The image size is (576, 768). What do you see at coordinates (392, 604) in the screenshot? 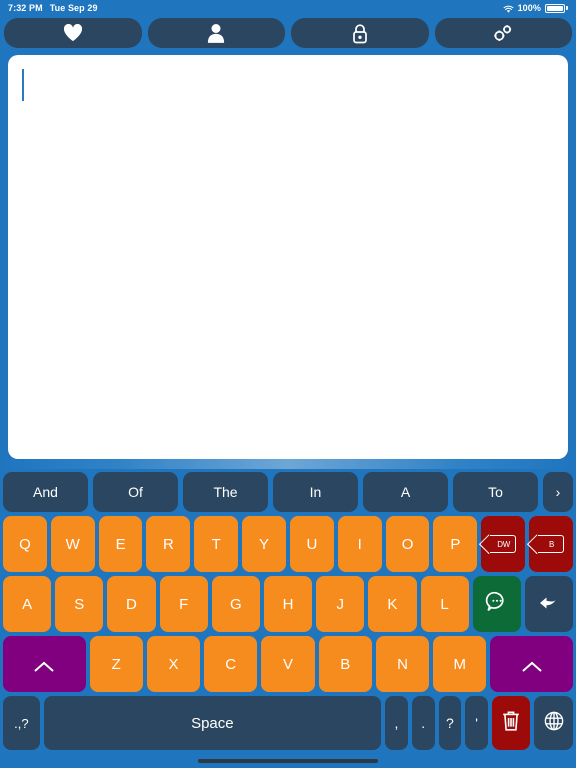
I see `key-k: K` at bounding box center [392, 604].